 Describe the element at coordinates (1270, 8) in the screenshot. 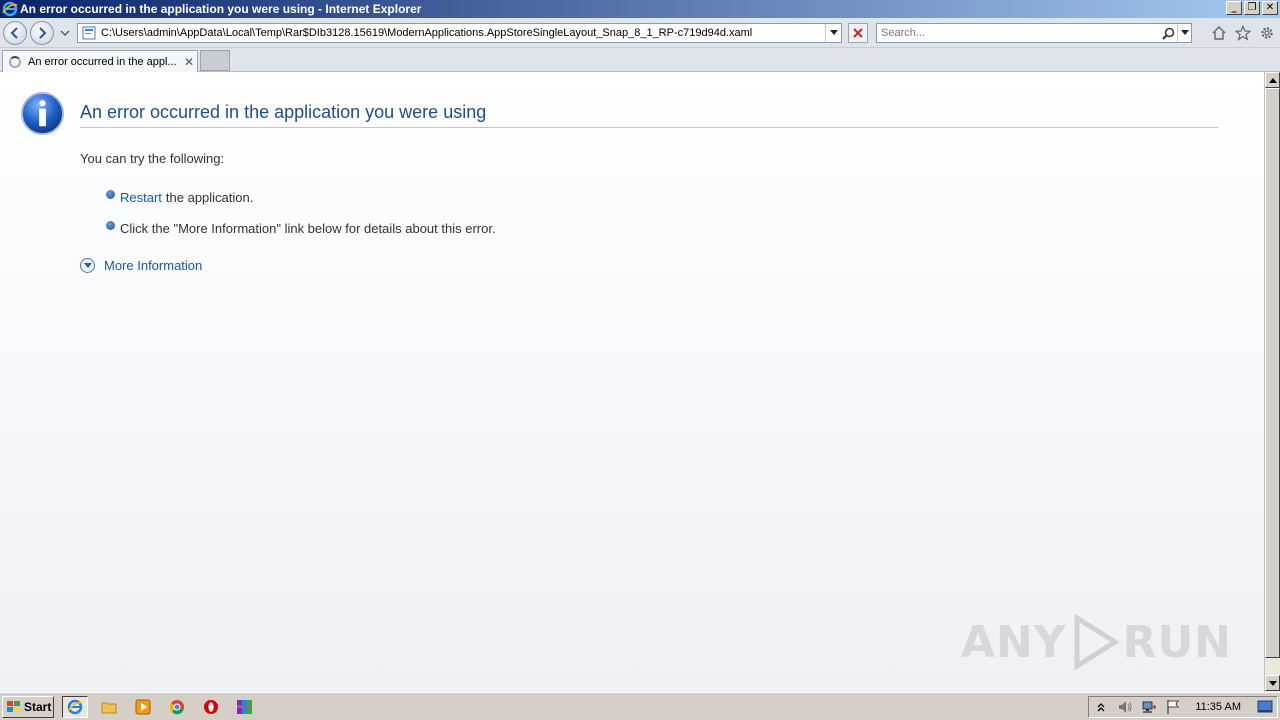

I see `close-window-button: ✕` at that location.